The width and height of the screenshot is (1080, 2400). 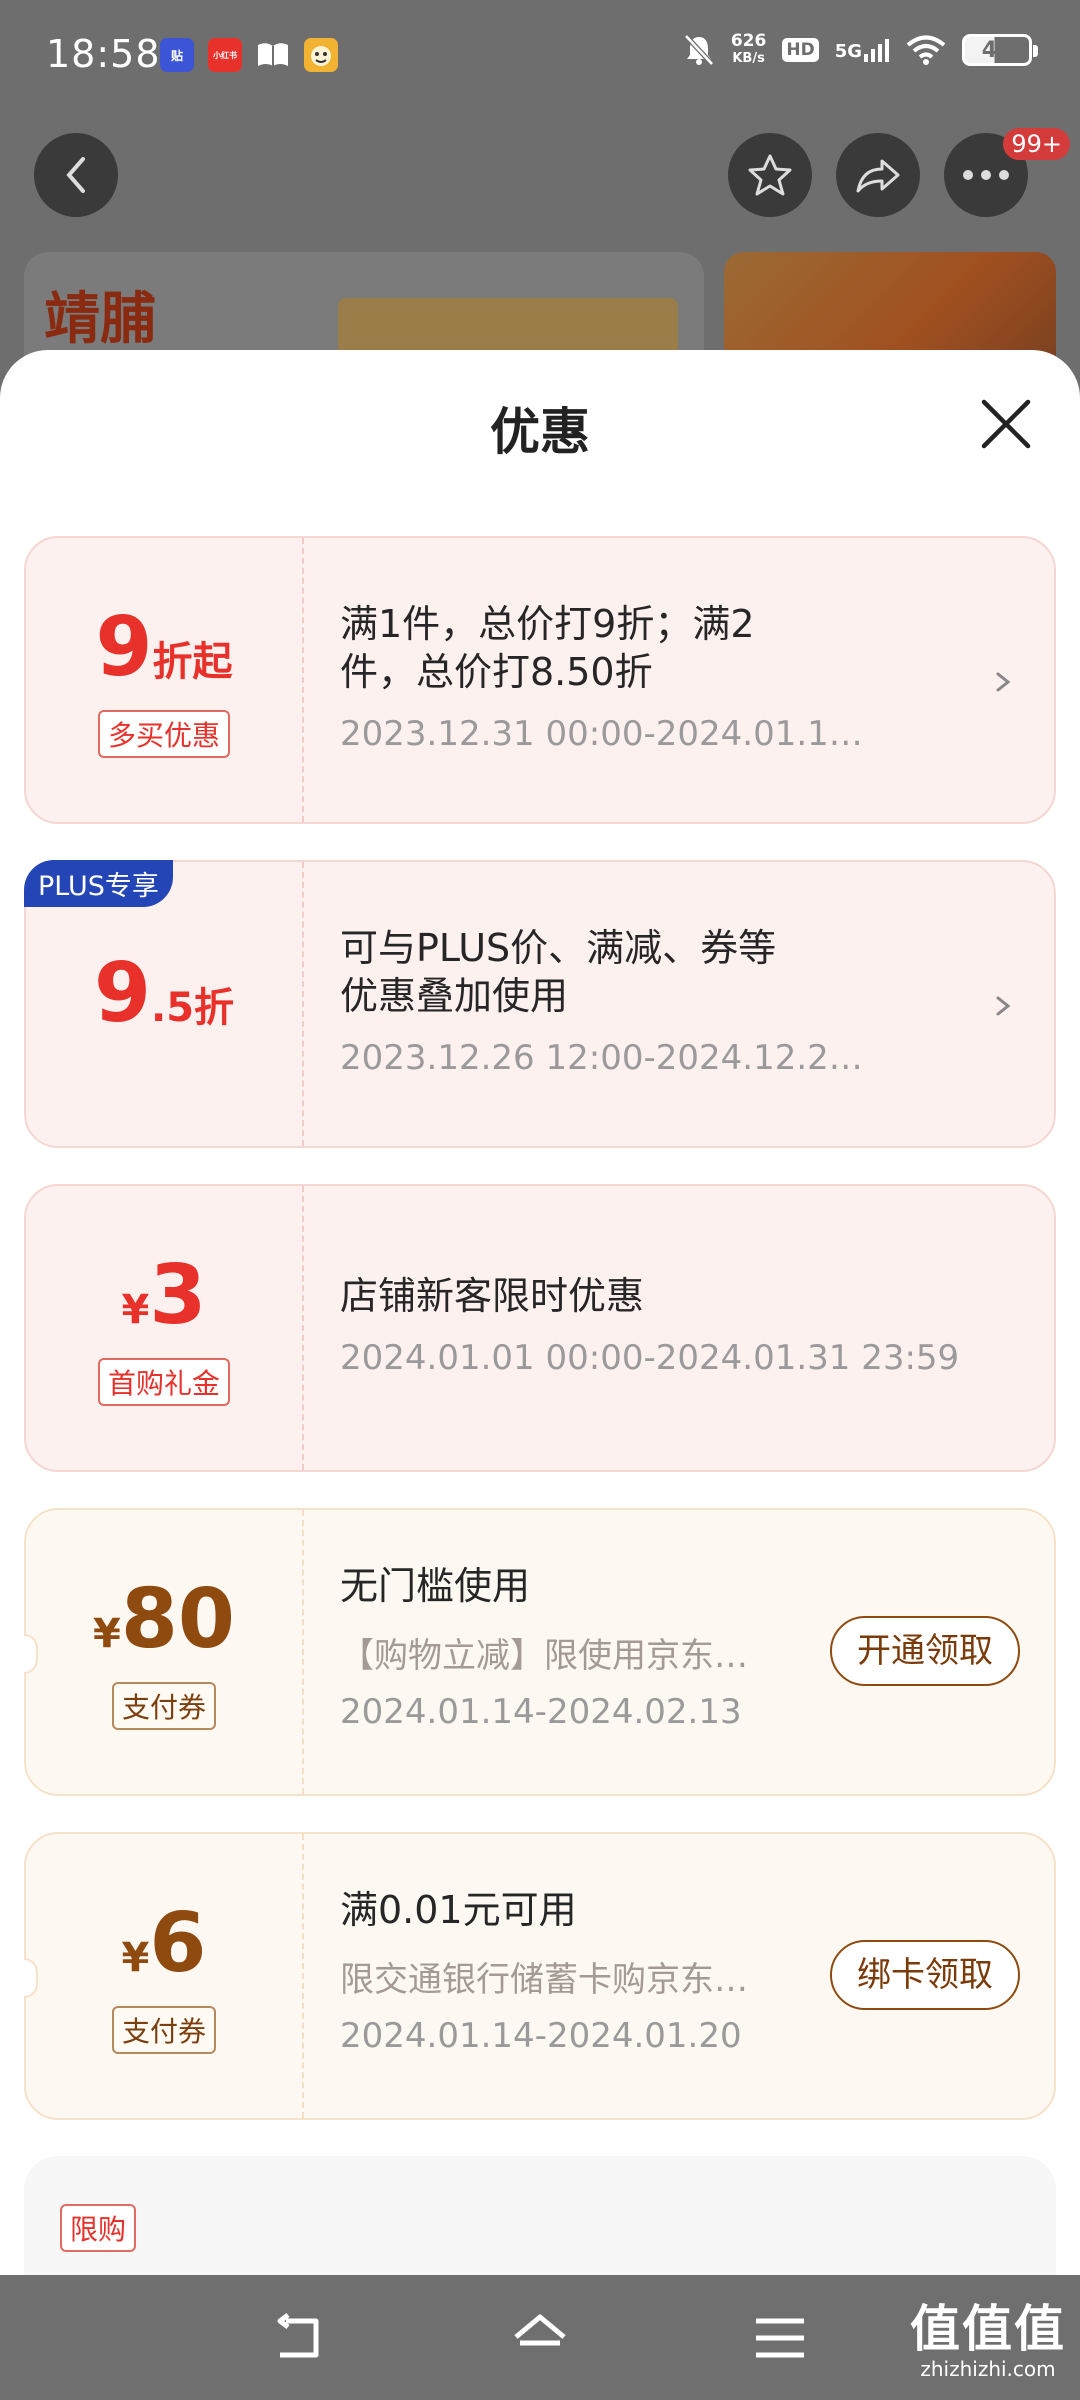 I want to click on status-bar: 18:58 贴 小红书 626 KB/s HD 5G 46, so click(x=540, y=55).